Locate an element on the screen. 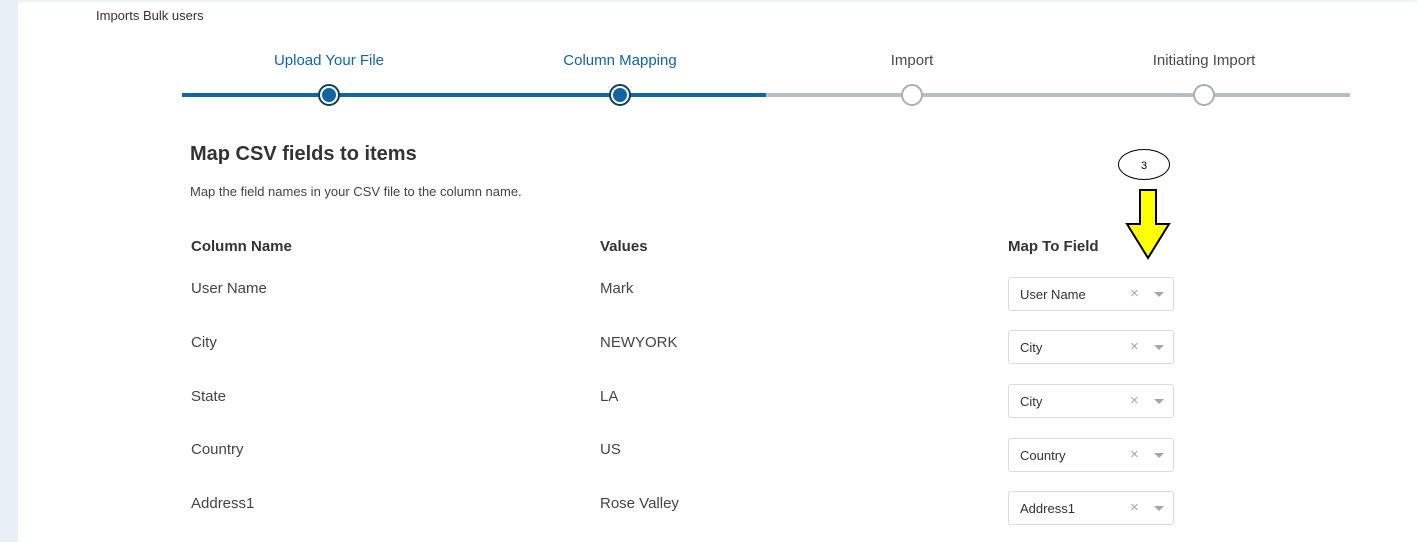 The width and height of the screenshot is (1417, 542). map-field-select: Address1 × is located at coordinates (1091, 508).